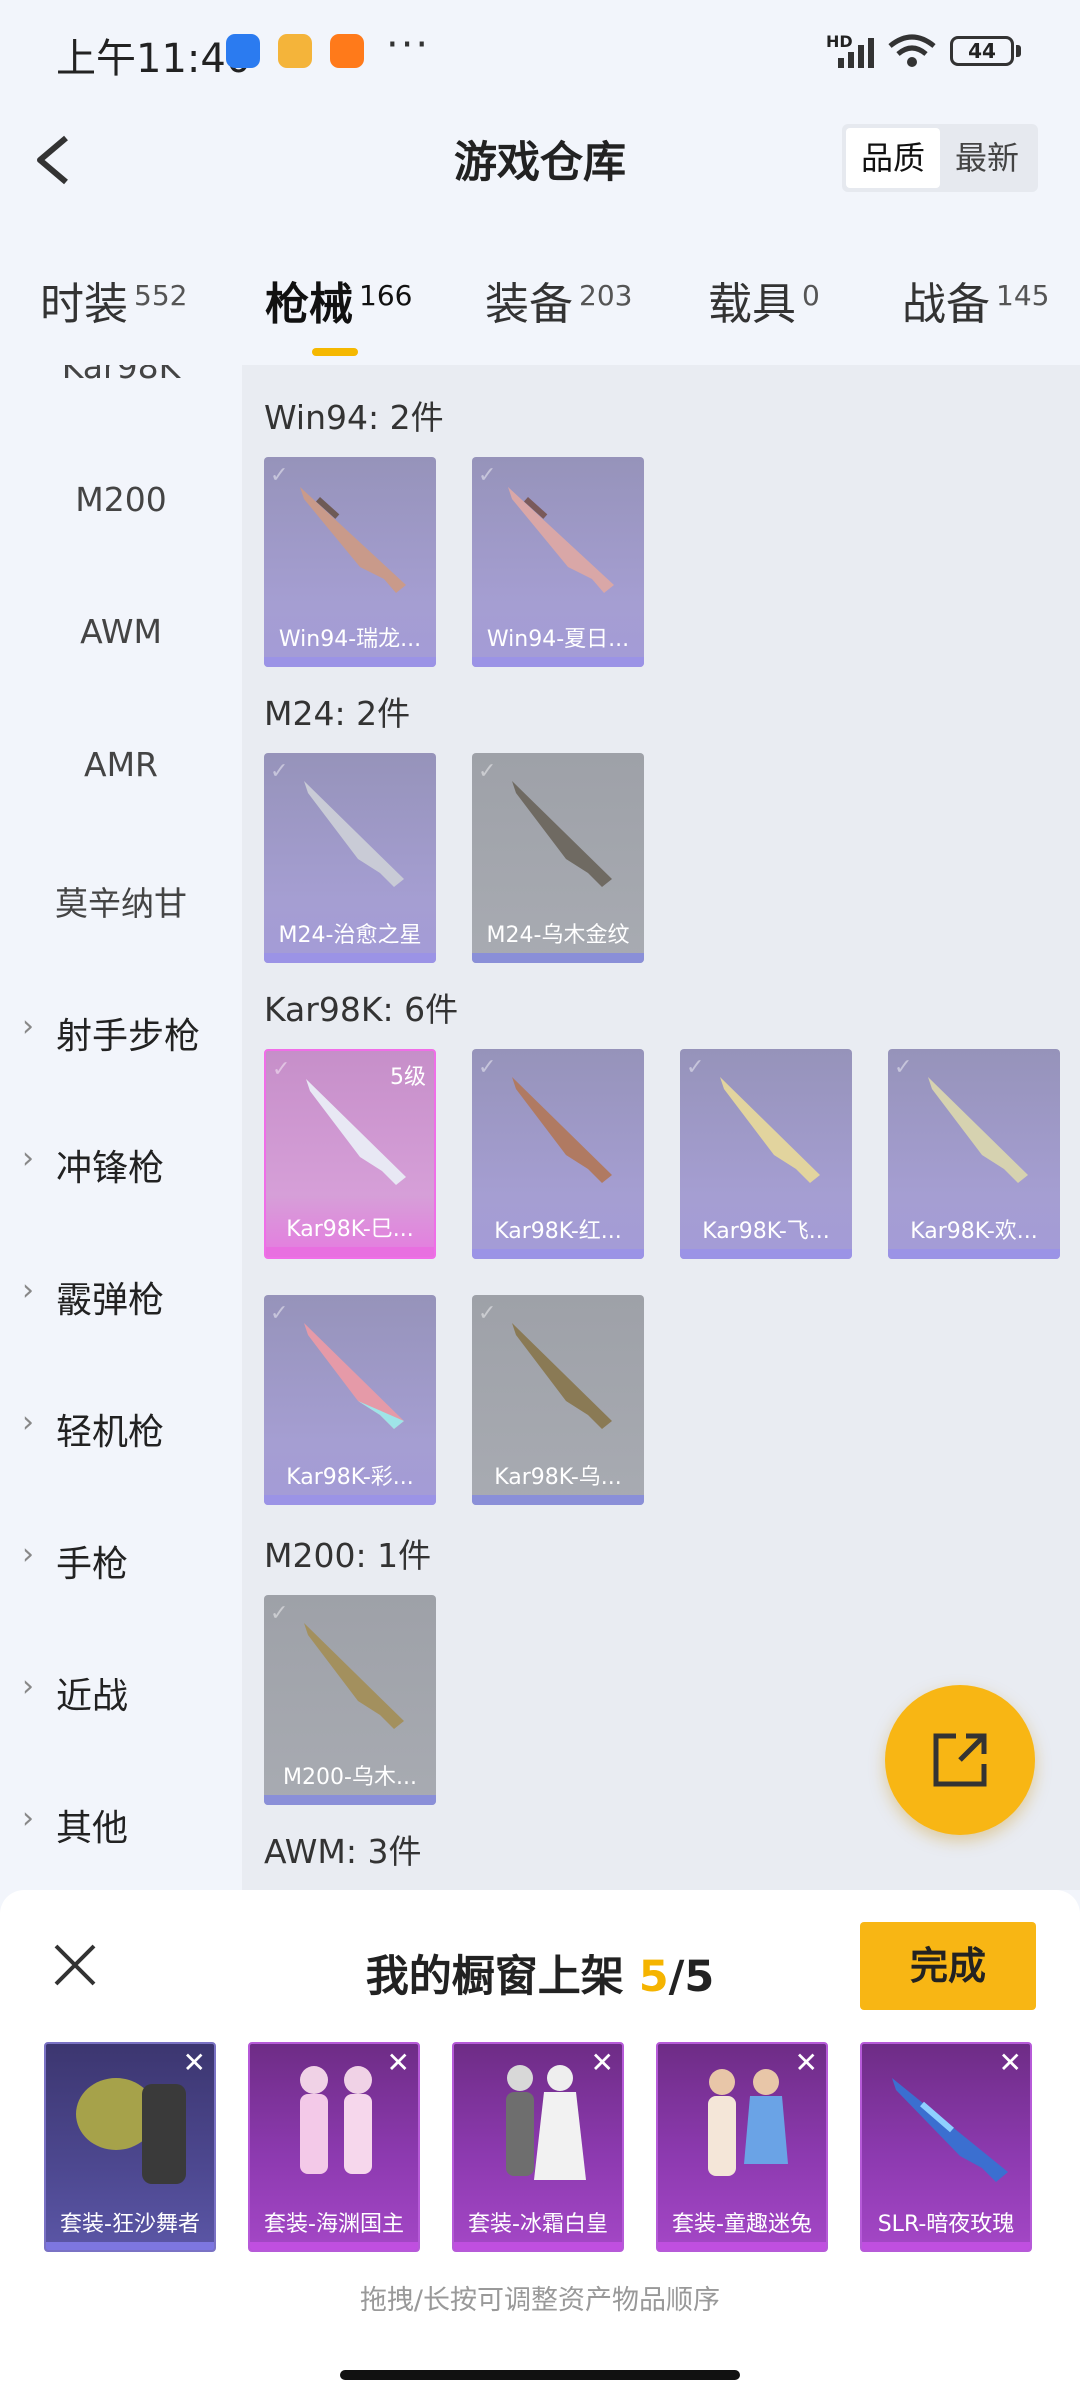 This screenshot has height=2400, width=1080. I want to click on weapon-card: ✓ M24-治愈之星, so click(350, 858).